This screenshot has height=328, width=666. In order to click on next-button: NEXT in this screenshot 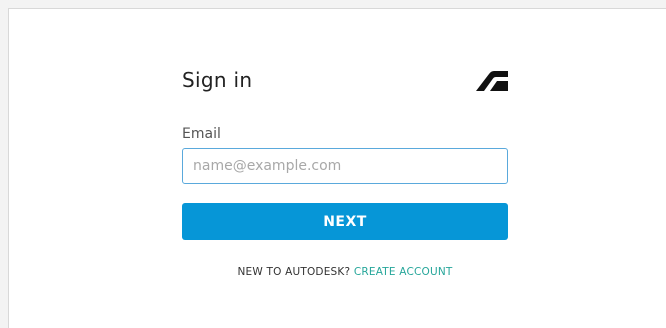, I will do `click(345, 221)`.